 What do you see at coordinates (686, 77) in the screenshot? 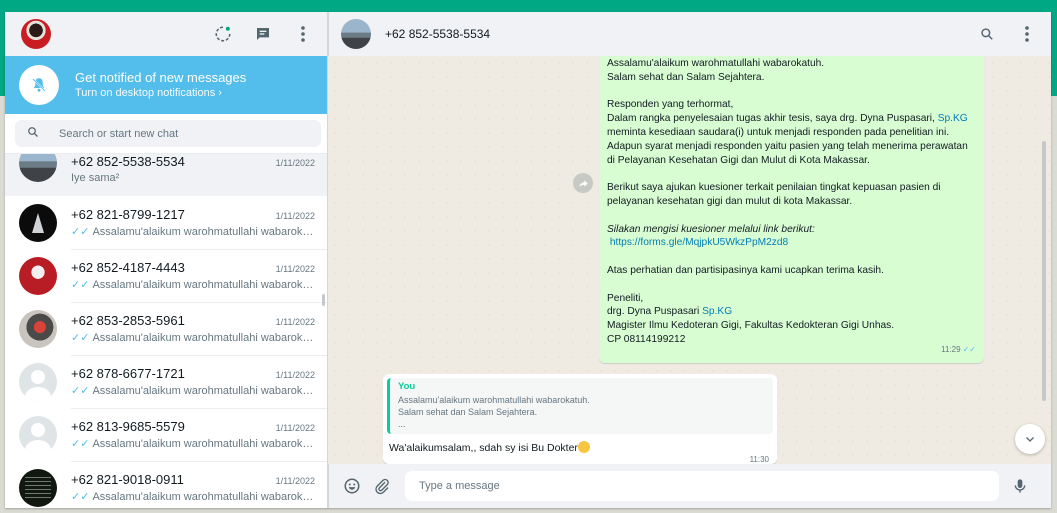
I see `message-text: Salam sehat dan Salam Sejahtera.` at bounding box center [686, 77].